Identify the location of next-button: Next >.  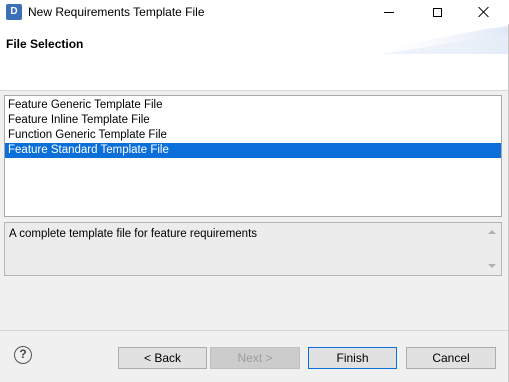
(255, 358).